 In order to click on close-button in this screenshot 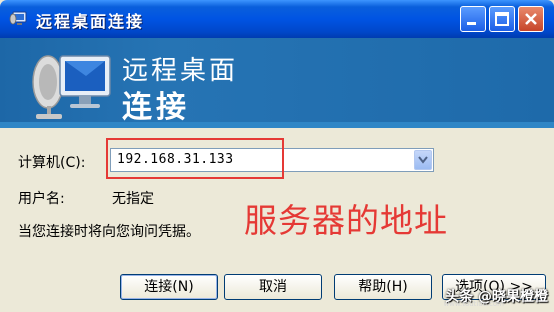, I will do `click(531, 19)`.